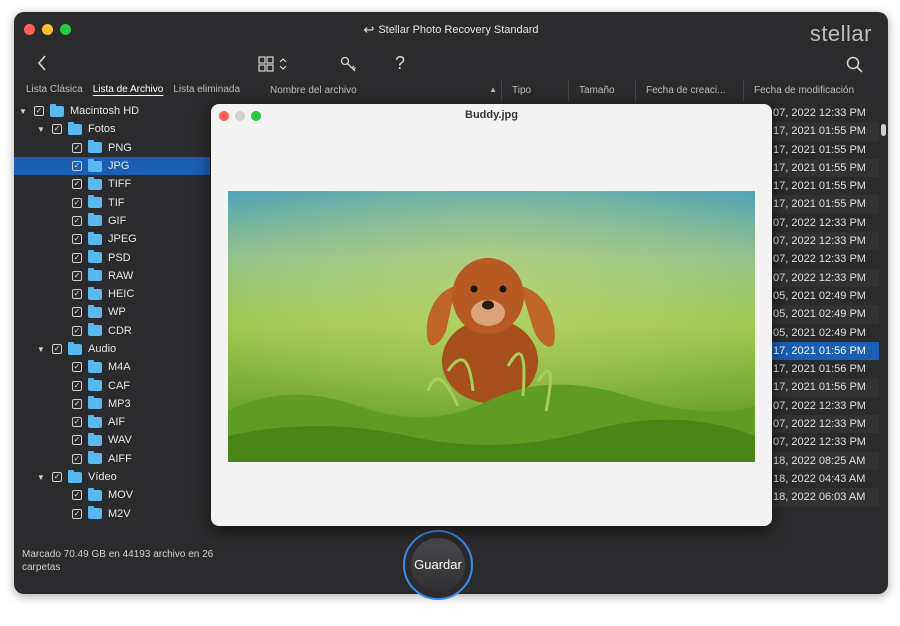  What do you see at coordinates (119, 257) in the screenshot?
I see `tree-row-label: PSD` at bounding box center [119, 257].